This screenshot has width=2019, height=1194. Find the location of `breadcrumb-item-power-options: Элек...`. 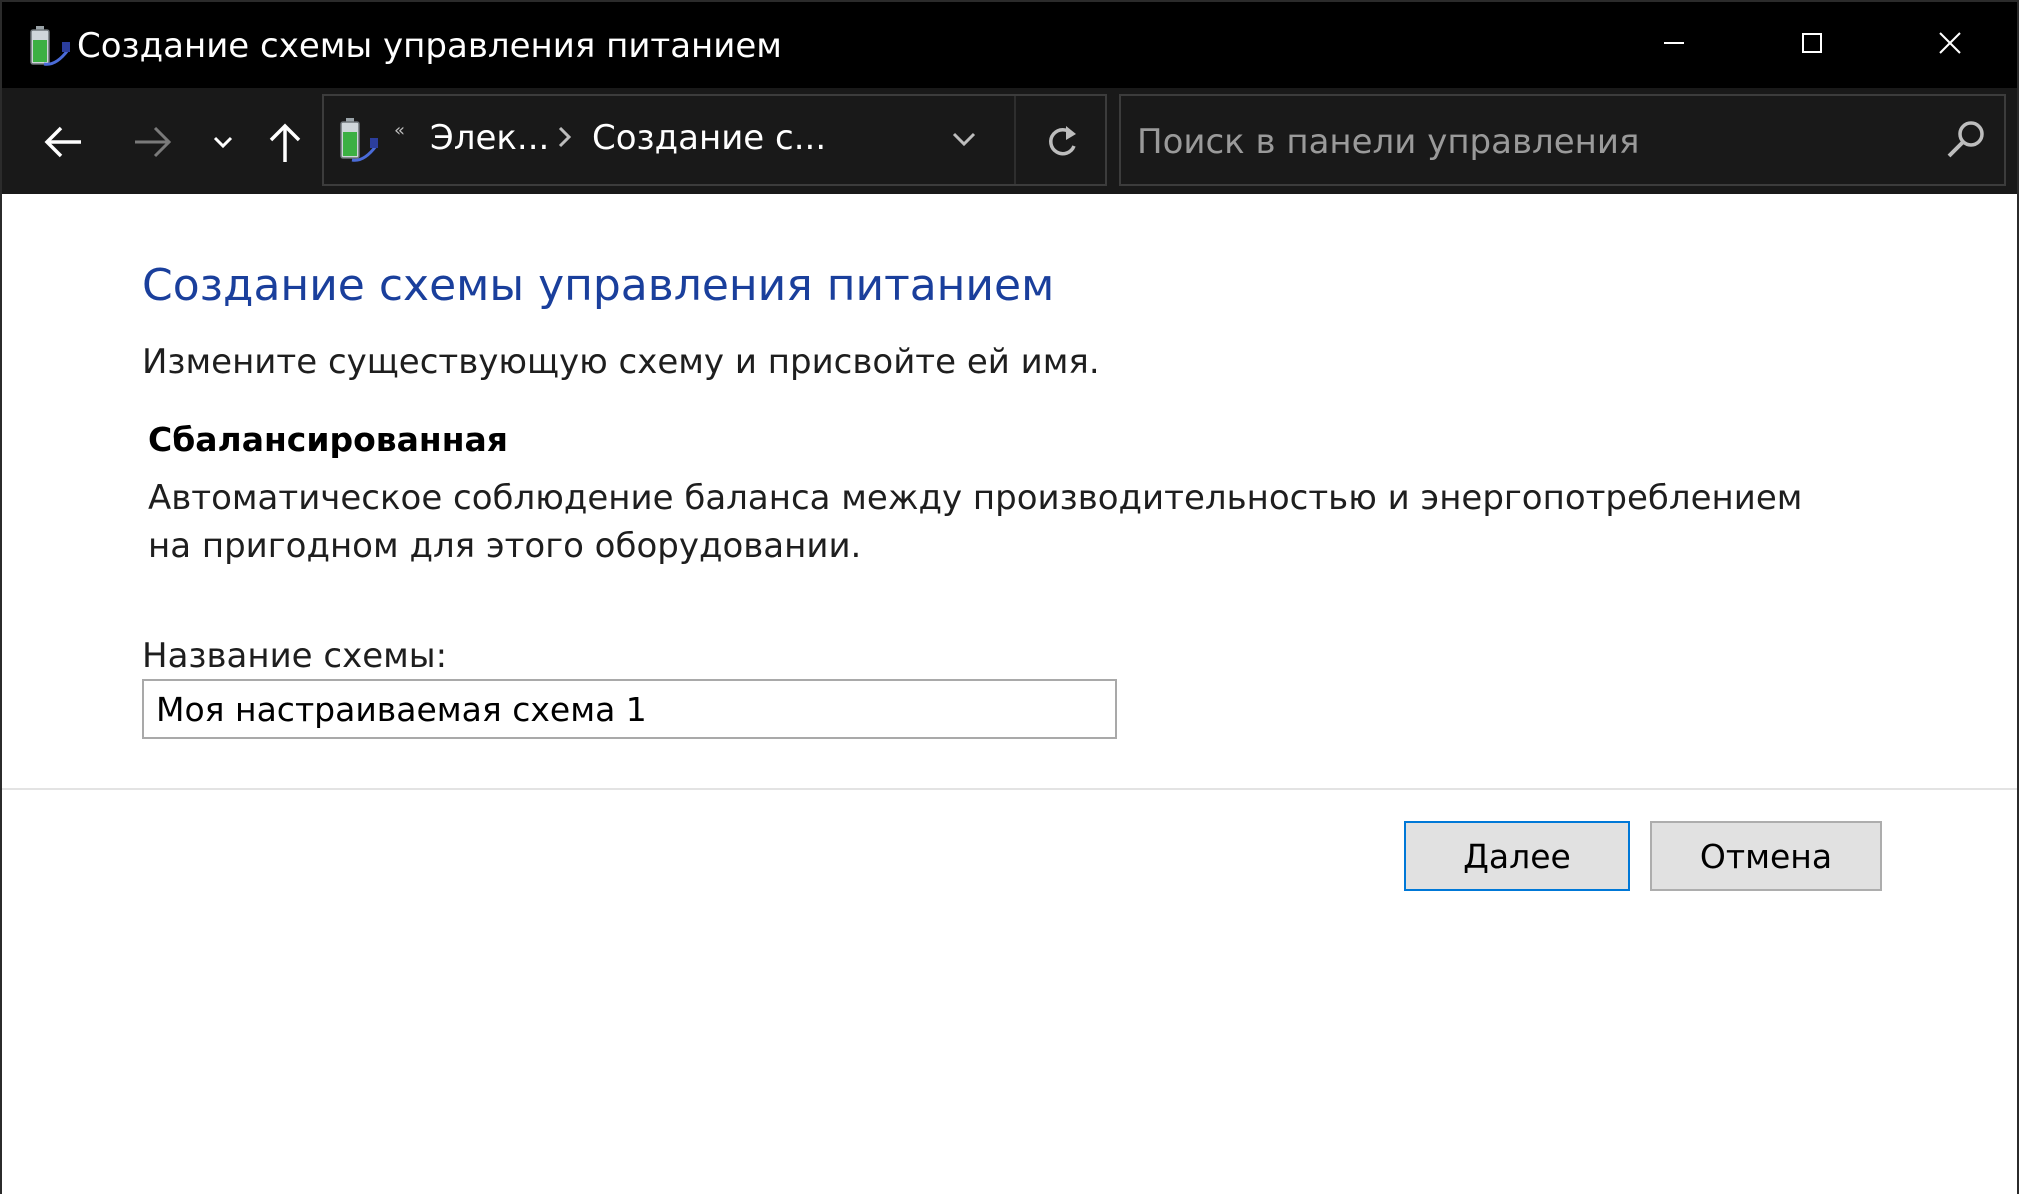

breadcrumb-item-power-options: Элек... is located at coordinates (489, 138).